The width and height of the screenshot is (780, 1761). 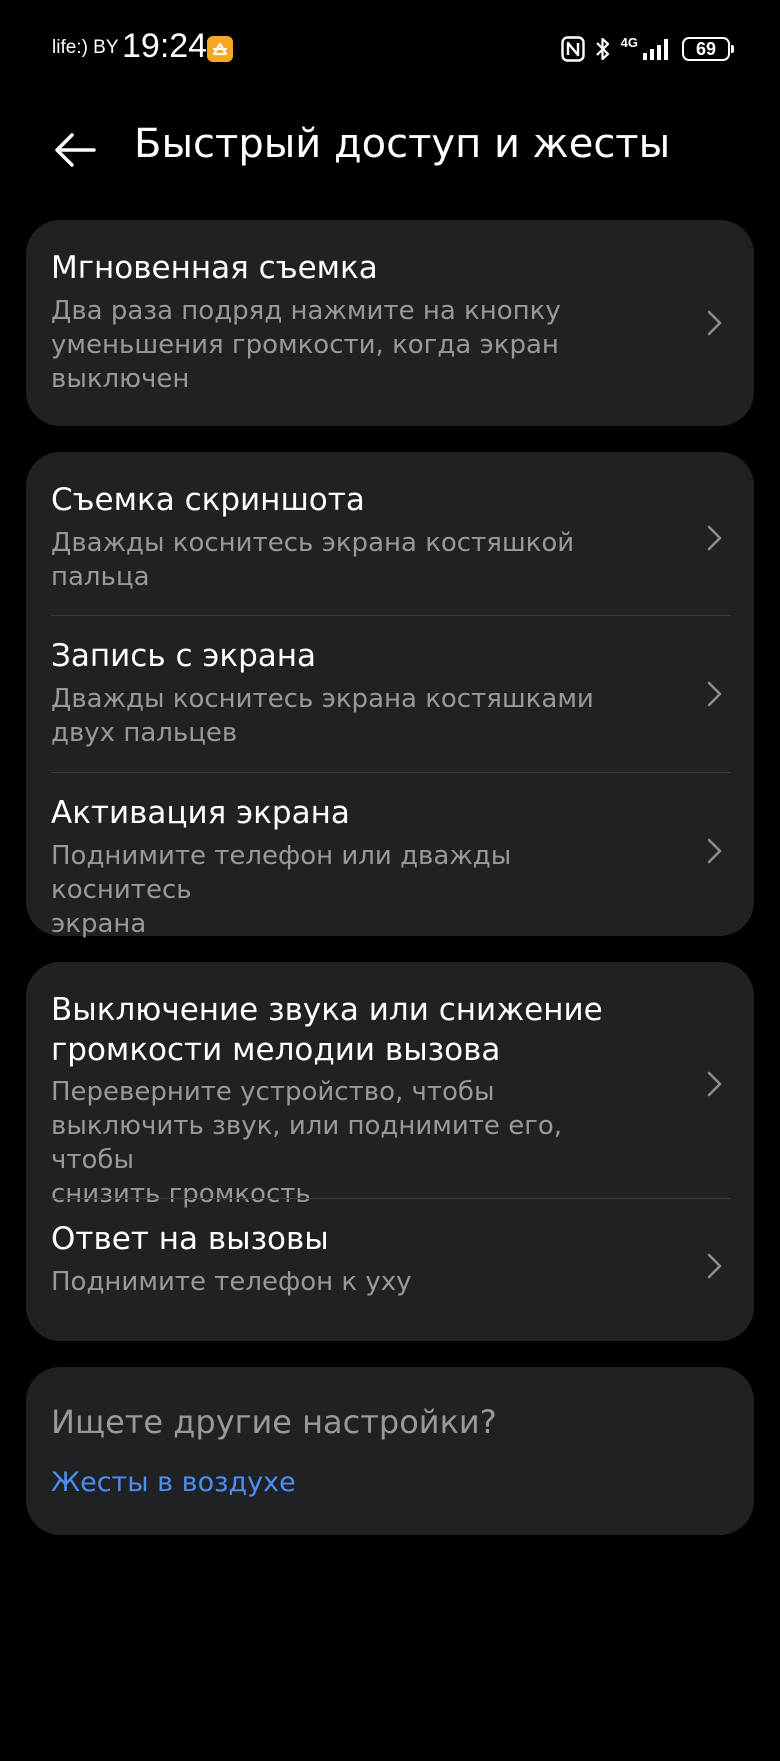 What do you see at coordinates (220, 49) in the screenshot?
I see `app-notification-icon` at bounding box center [220, 49].